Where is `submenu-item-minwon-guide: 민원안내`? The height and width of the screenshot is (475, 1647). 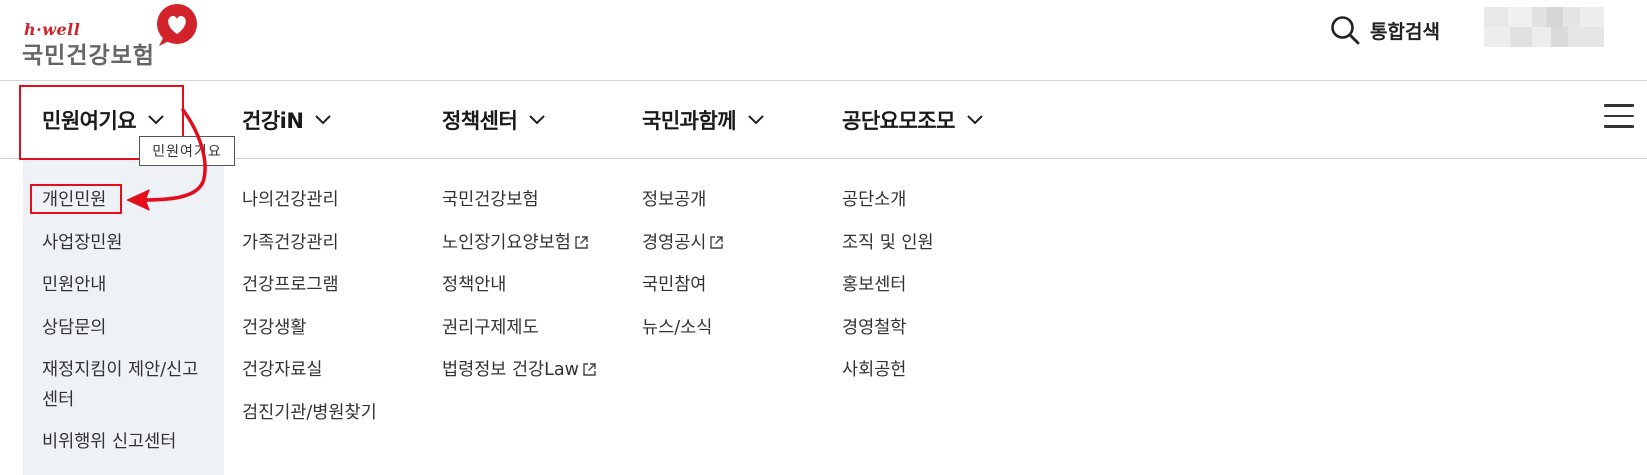
submenu-item-minwon-guide: 민원안내 is located at coordinates (127, 291).